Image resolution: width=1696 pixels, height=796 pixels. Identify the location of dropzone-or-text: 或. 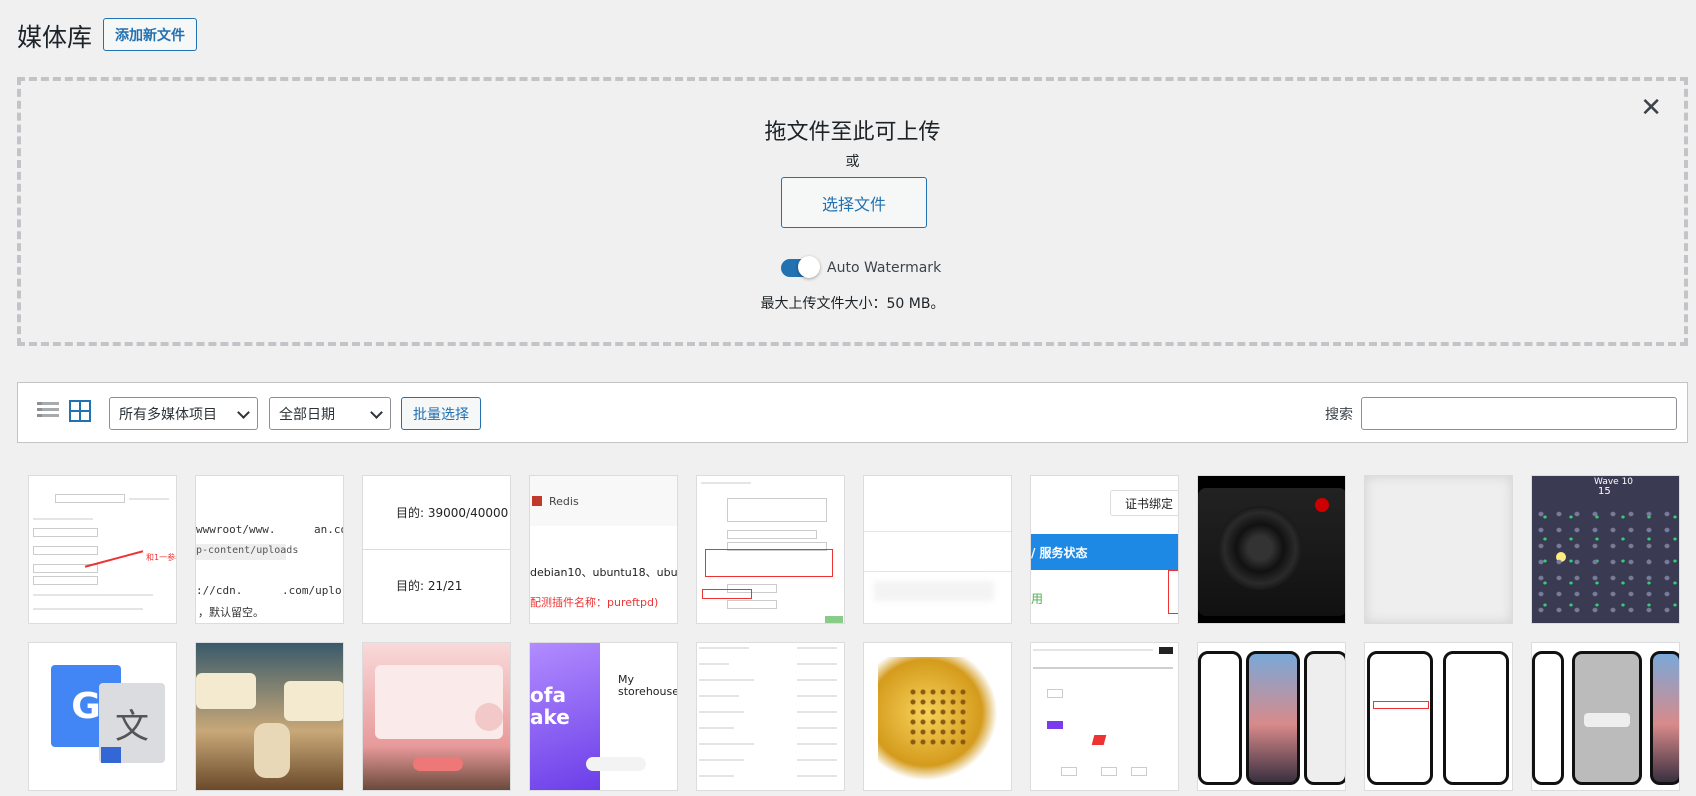
(852, 162).